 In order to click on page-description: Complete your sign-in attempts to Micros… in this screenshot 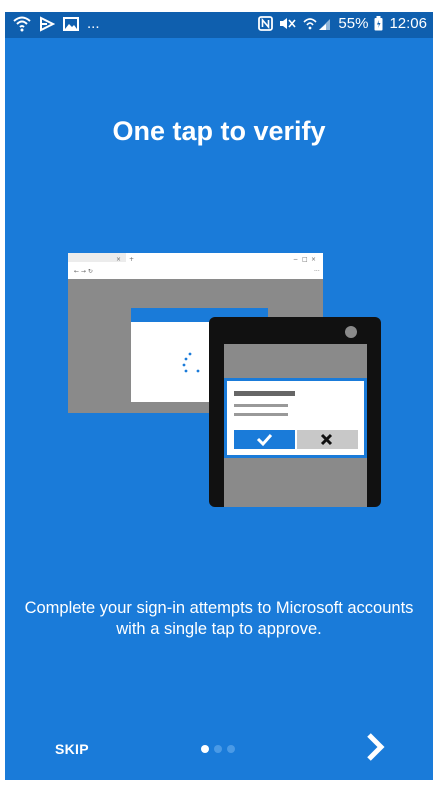, I will do `click(219, 618)`.